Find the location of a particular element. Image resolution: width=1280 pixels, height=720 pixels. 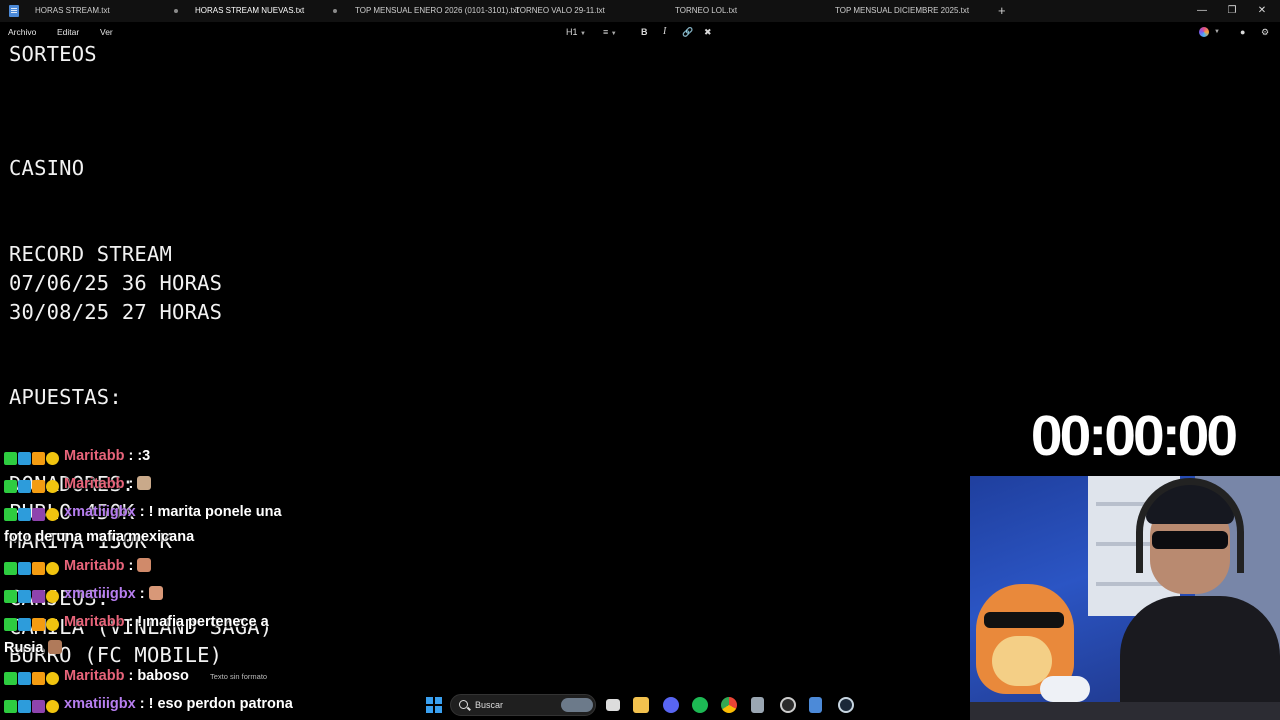

search-icon is located at coordinates (463, 704).